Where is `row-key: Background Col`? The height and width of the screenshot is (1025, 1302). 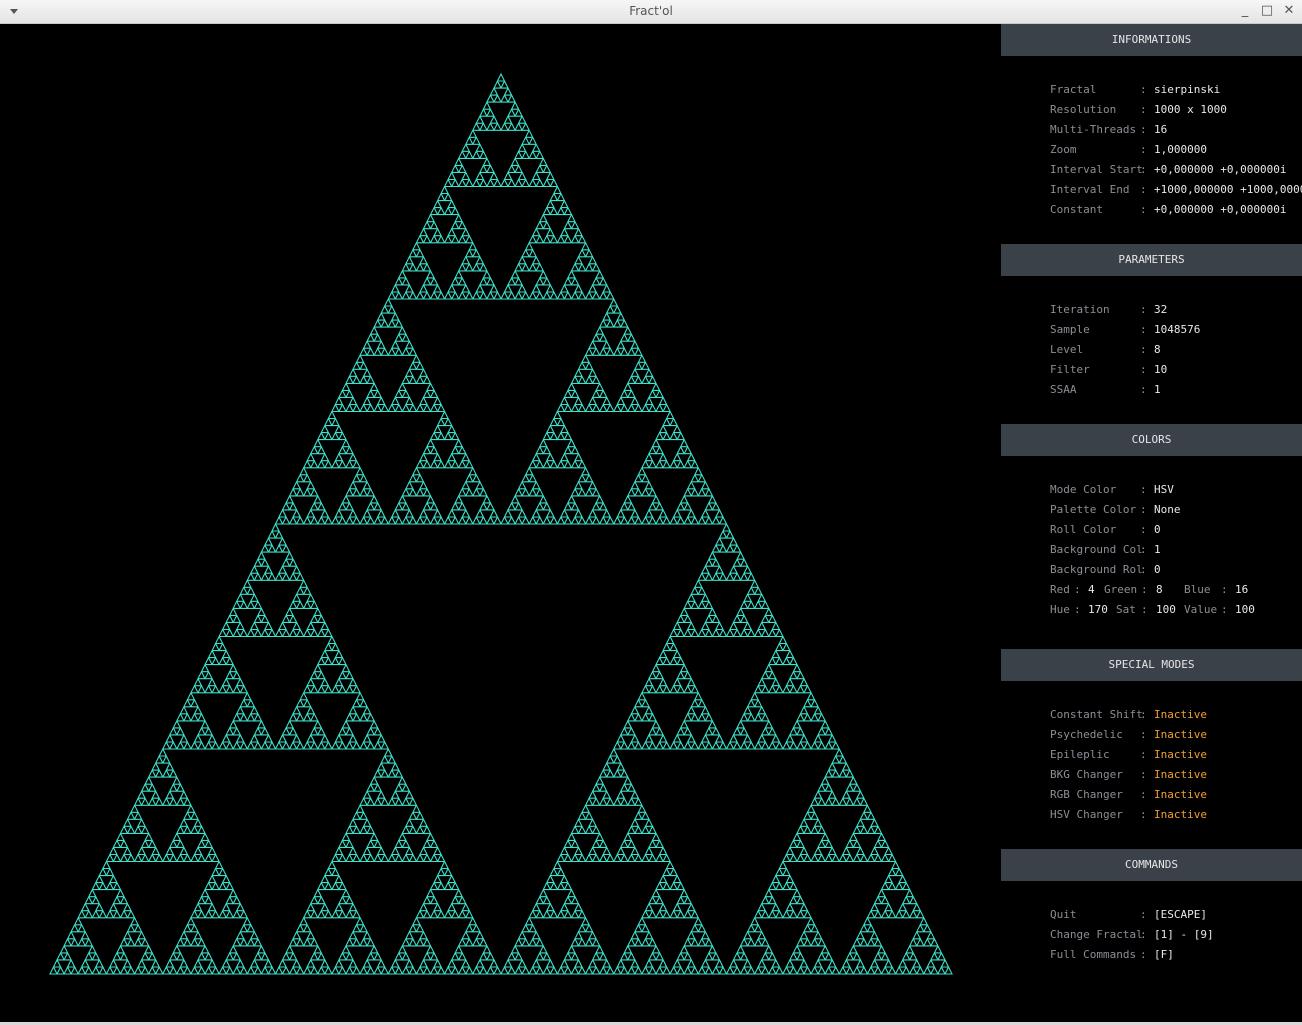
row-key: Background Col is located at coordinates (1096, 549).